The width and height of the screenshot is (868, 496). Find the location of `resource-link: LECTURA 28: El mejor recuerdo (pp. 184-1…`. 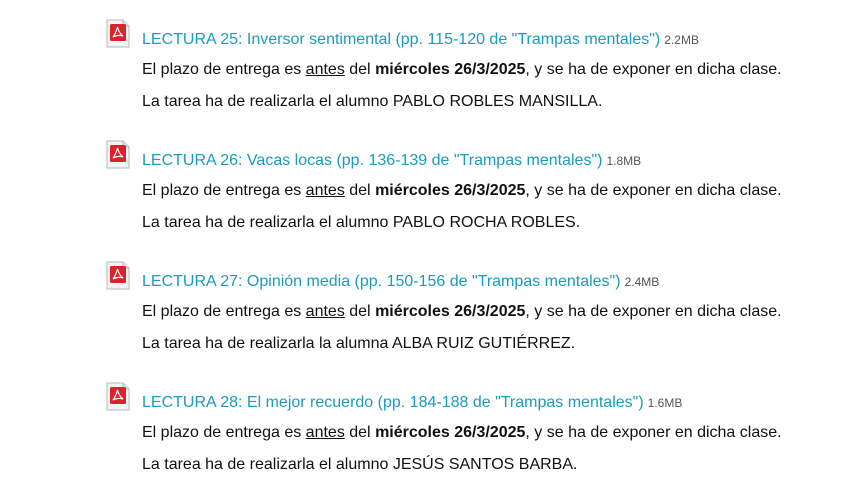

resource-link: LECTURA 28: El mejor recuerdo (pp. 184-1… is located at coordinates (412, 403).